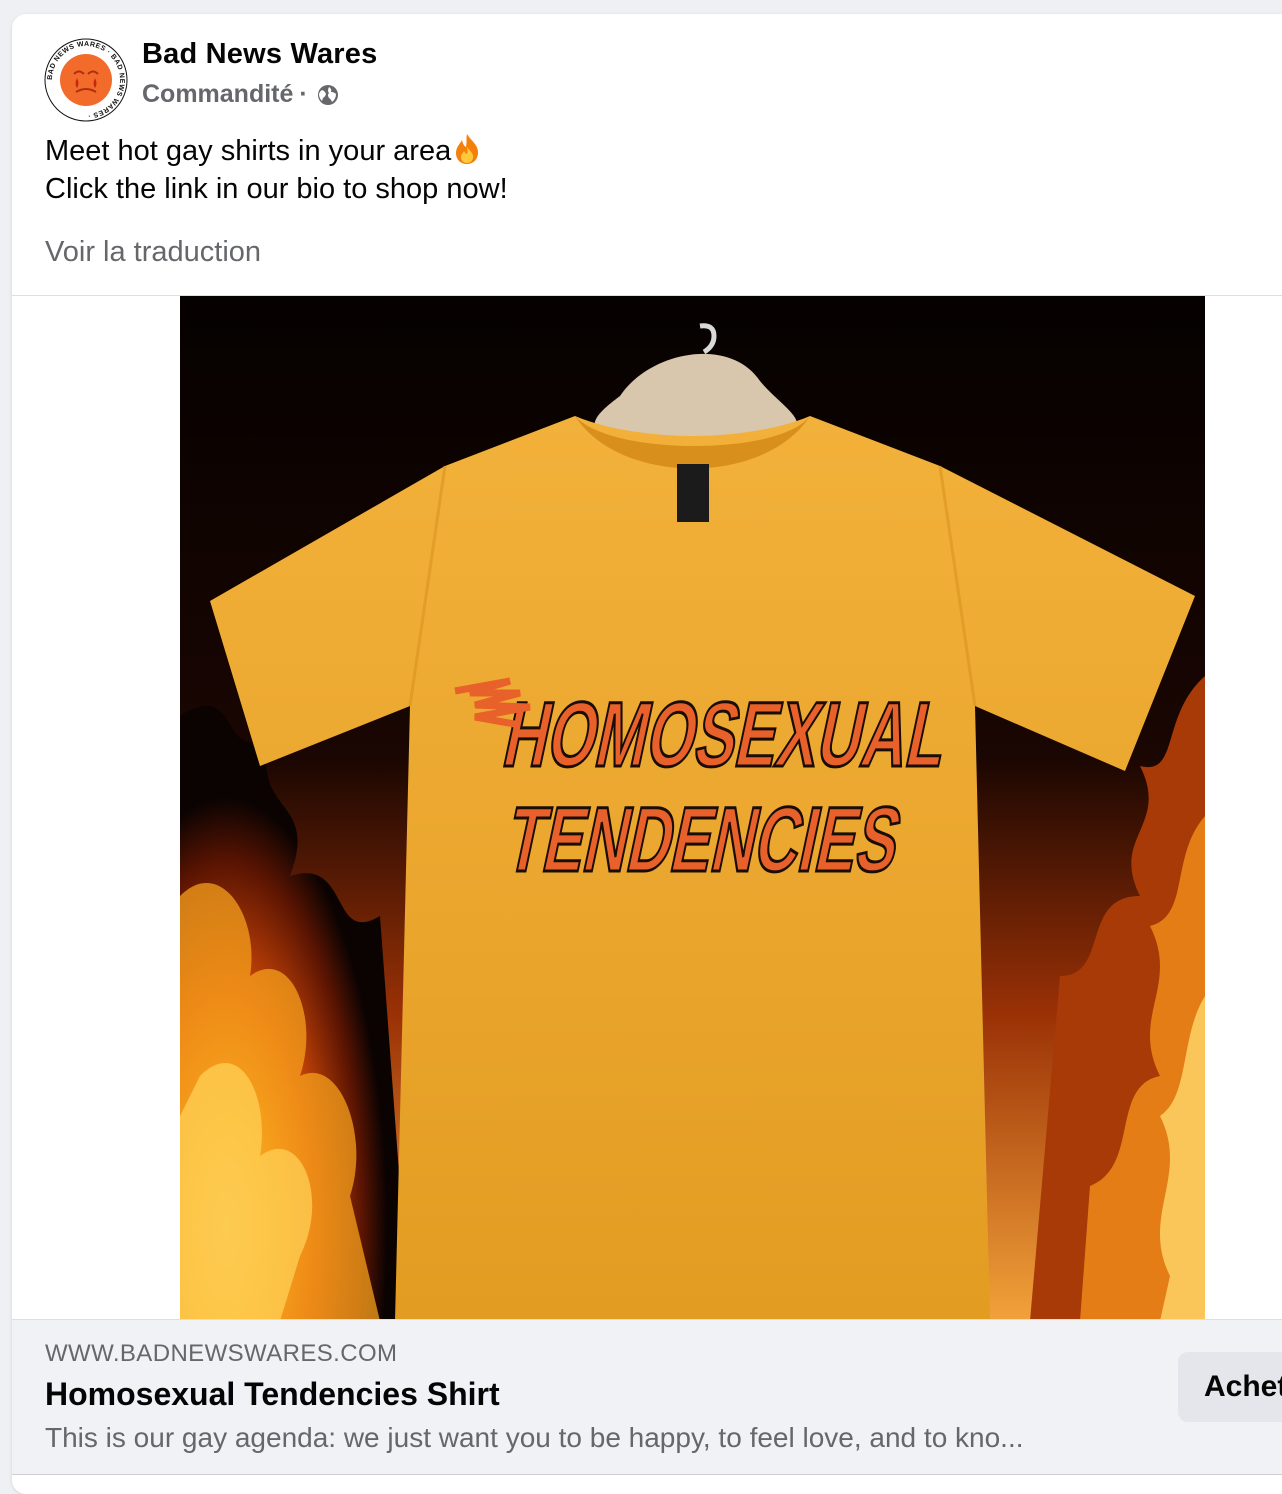 This screenshot has width=1282, height=1494. Describe the element at coordinates (259, 54) in the screenshot. I see `page-name-link: Bad News Wares` at that location.